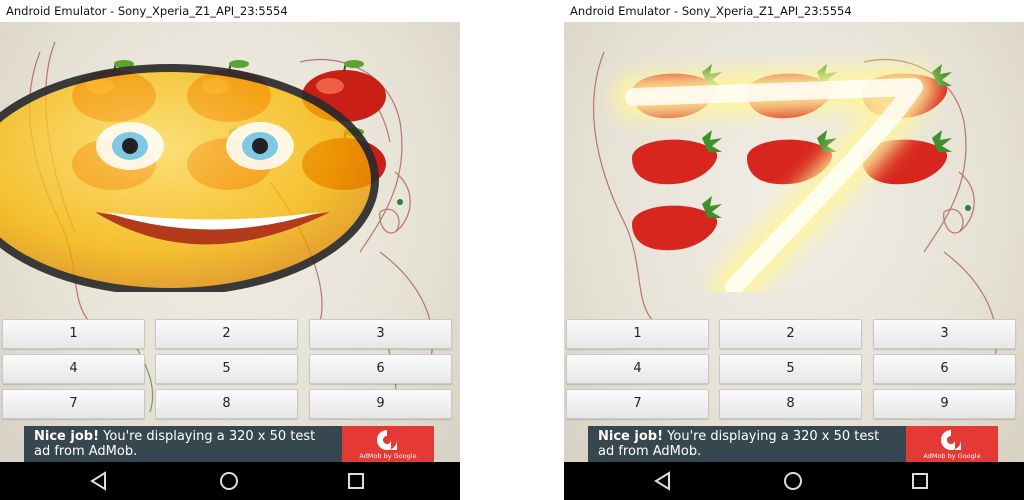 The width and height of the screenshot is (1024, 500). I want to click on glowing-seven-icon, so click(774, 178).